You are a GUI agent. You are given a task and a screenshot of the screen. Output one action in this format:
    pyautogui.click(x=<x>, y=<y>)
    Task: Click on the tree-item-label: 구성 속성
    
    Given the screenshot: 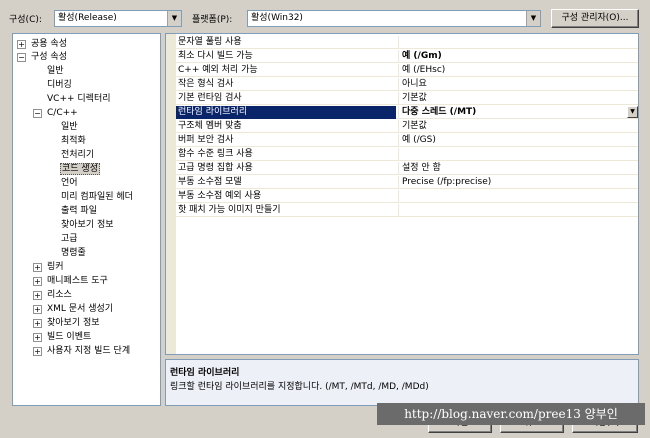 What is the action you would take?
    pyautogui.click(x=49, y=57)
    